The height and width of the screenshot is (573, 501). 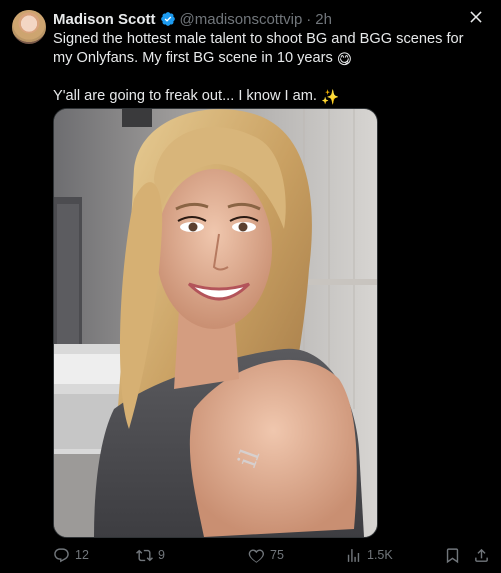 I want to click on tweet-header: Madison Scott @madisonscottvip · 2h, so click(x=192, y=19).